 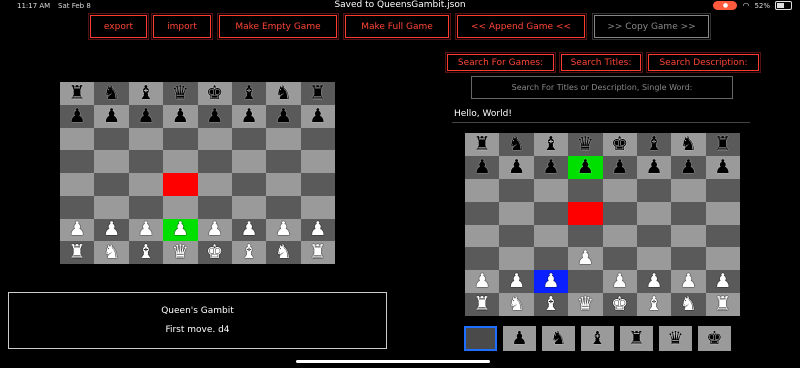 I want to click on tray-rook-icon: ♜, so click(x=636, y=338).